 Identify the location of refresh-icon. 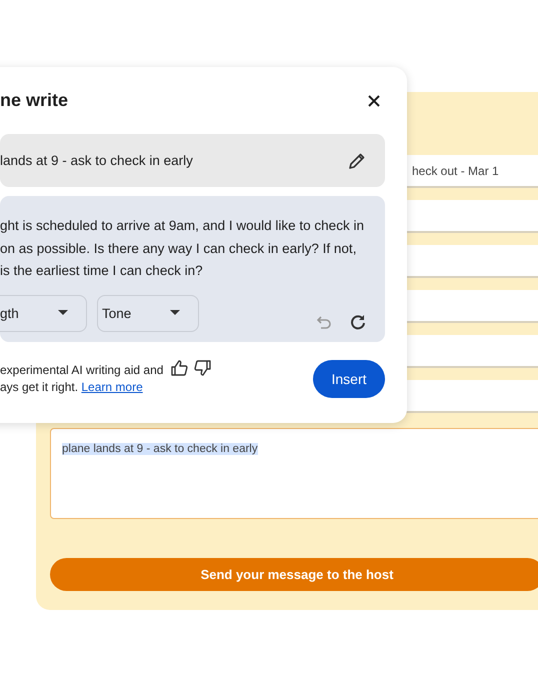
(358, 322).